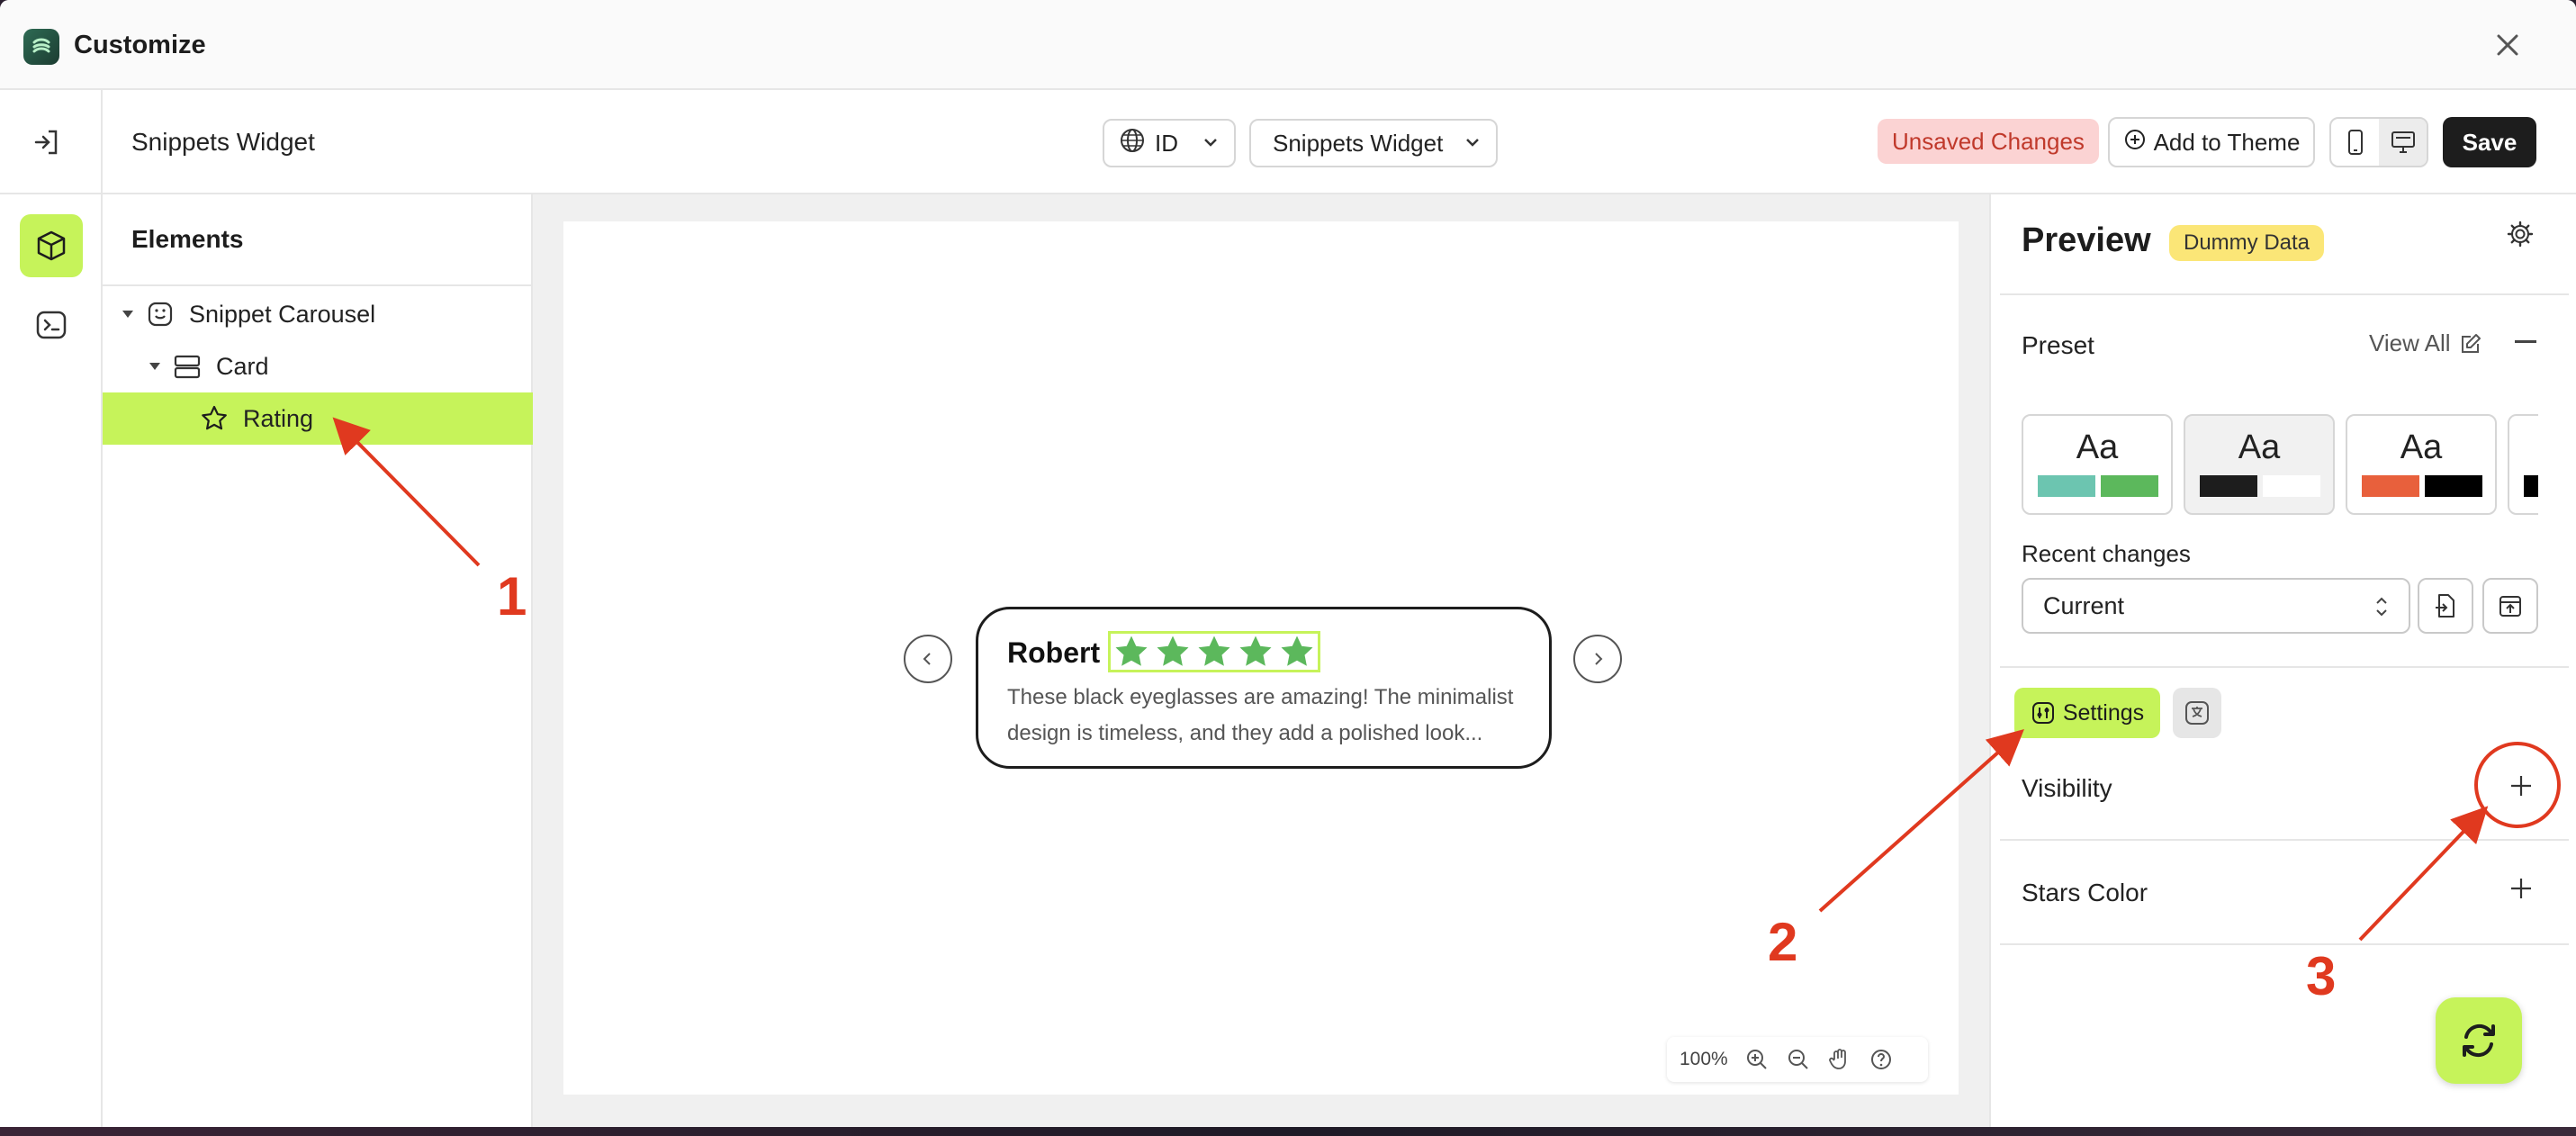 The image size is (2576, 1136). I want to click on tree-item-rating: Rating, so click(318, 418).